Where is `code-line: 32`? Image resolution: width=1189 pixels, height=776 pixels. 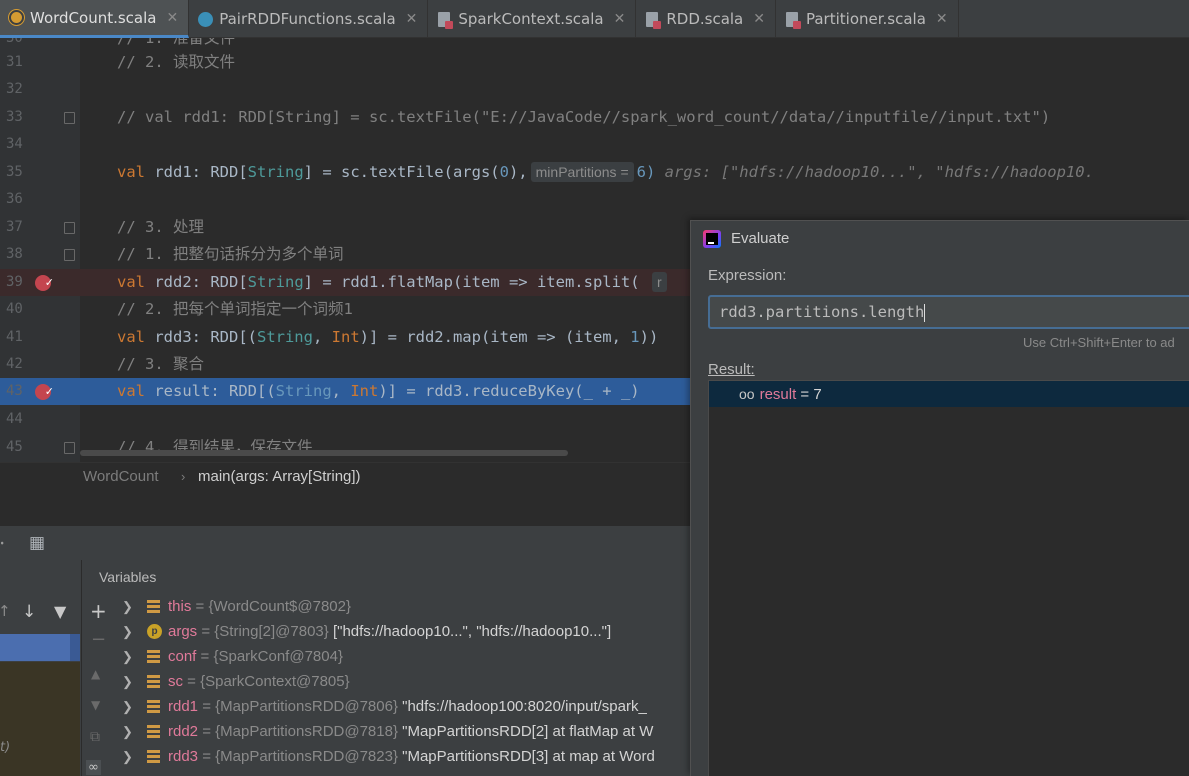 code-line: 32 is located at coordinates (594, 89).